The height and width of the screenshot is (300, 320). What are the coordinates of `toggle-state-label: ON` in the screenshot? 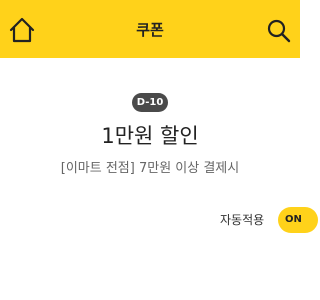 It's located at (293, 219).